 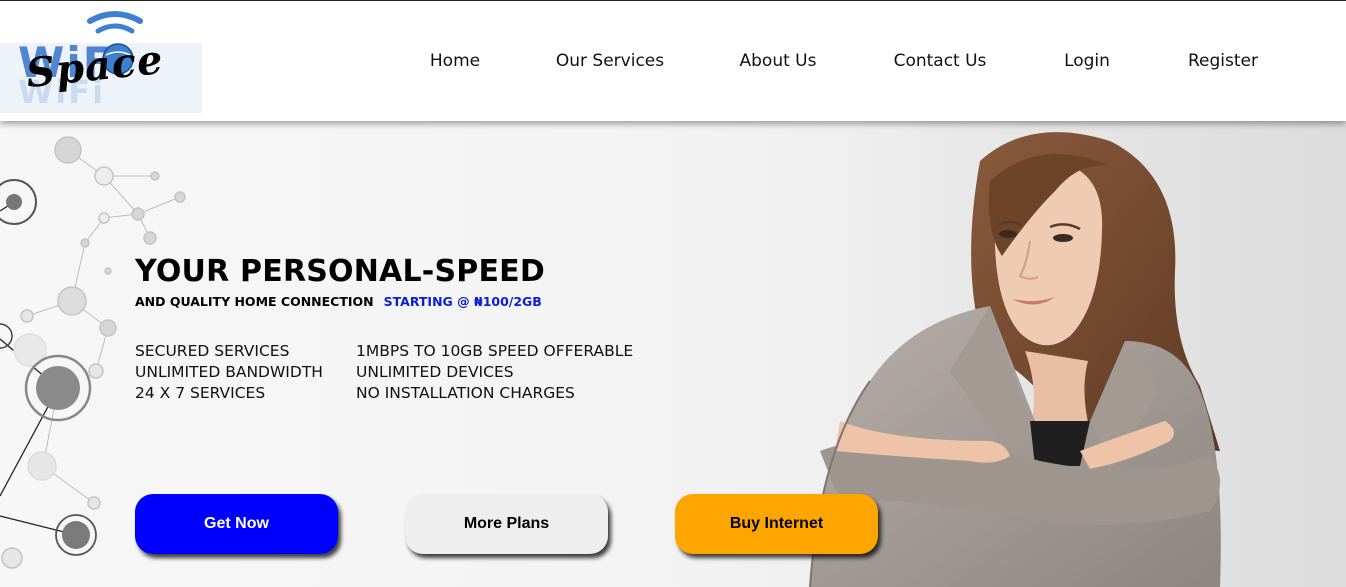 What do you see at coordinates (200, 393) in the screenshot?
I see `feature-item: 24 X 7 SERVICES` at bounding box center [200, 393].